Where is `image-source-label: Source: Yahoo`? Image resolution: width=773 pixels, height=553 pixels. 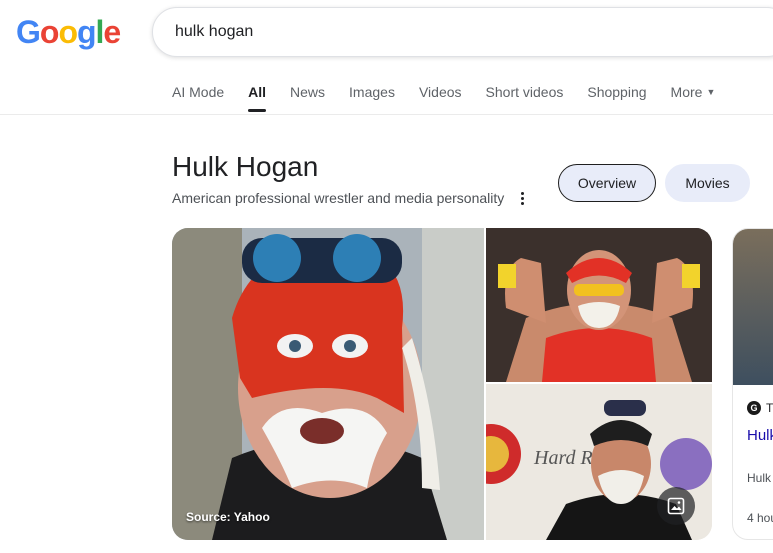
image-source-label: Source: Yahoo is located at coordinates (228, 517).